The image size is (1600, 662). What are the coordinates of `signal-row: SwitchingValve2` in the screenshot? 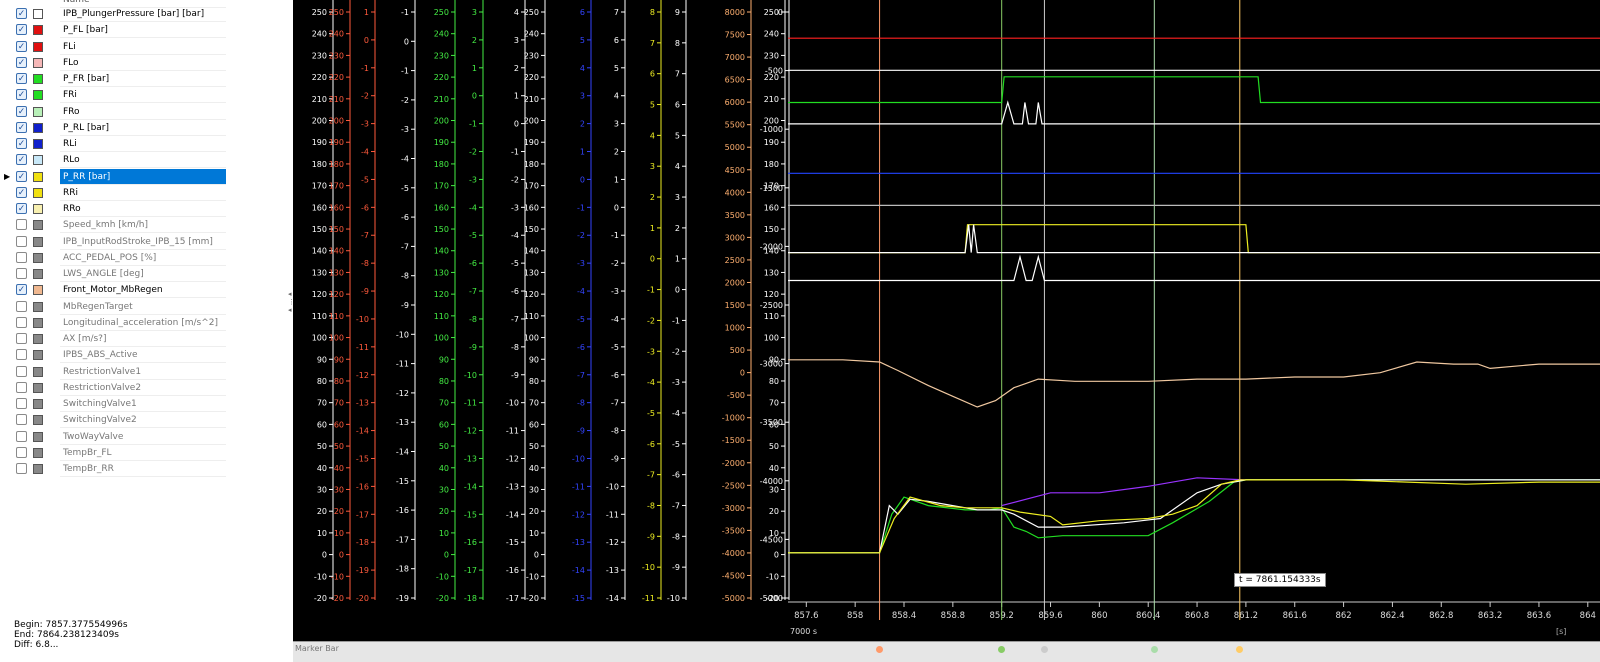 It's located at (151, 420).